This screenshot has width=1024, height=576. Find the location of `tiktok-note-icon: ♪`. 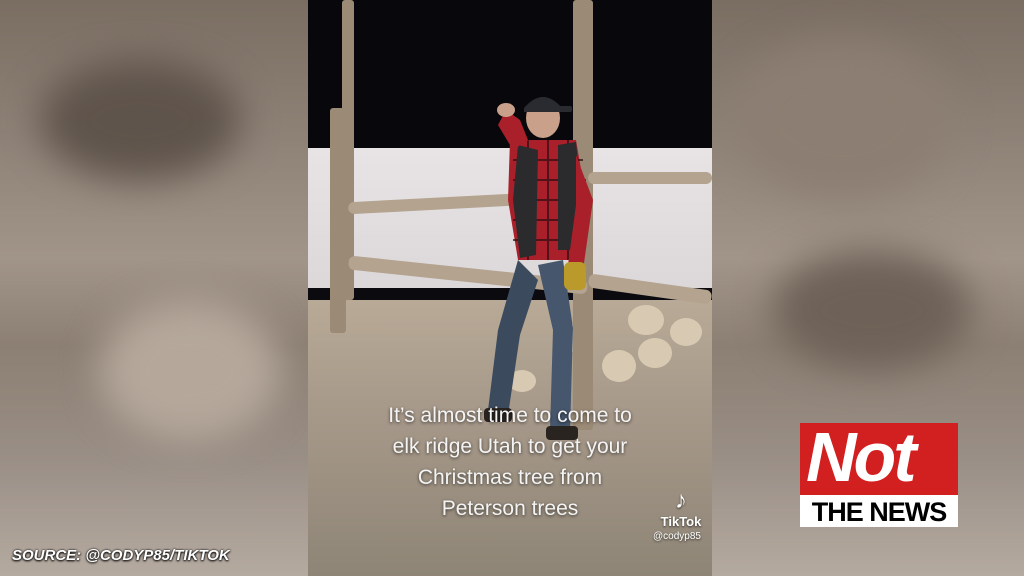

tiktok-note-icon: ♪ is located at coordinates (681, 500).